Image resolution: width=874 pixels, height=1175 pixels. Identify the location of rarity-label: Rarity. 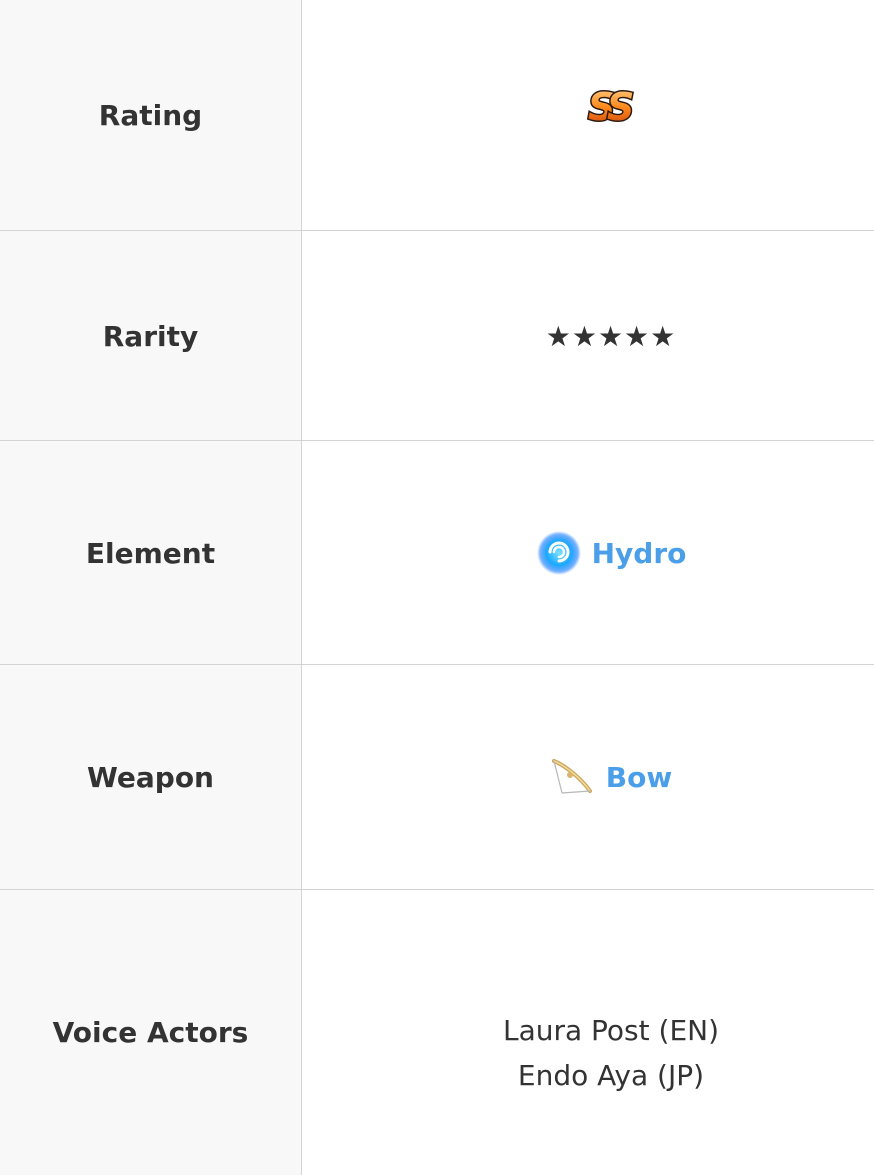
(150, 336).